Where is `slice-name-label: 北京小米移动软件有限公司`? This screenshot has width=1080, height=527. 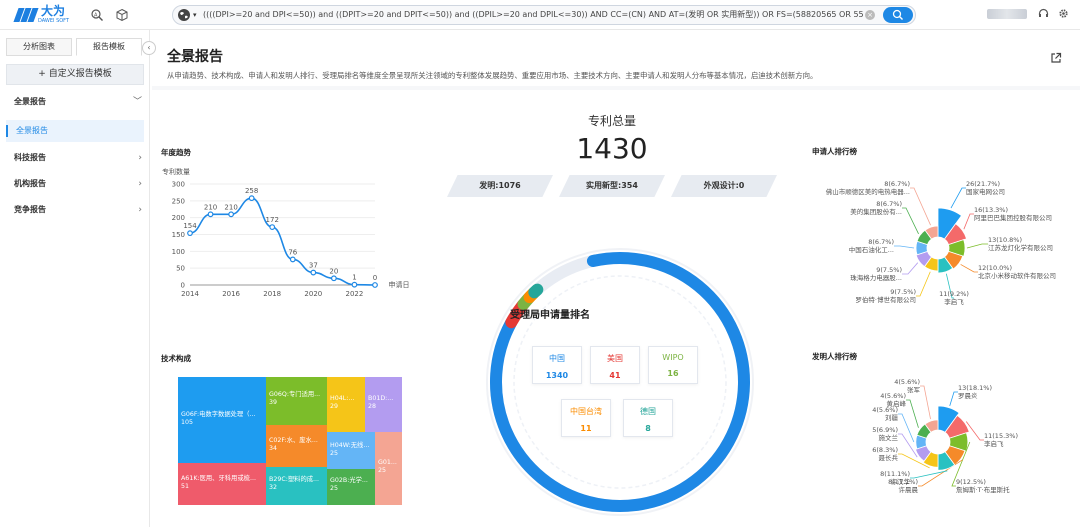
slice-name-label: 北京小米移动软件有限公司 is located at coordinates (1017, 275).